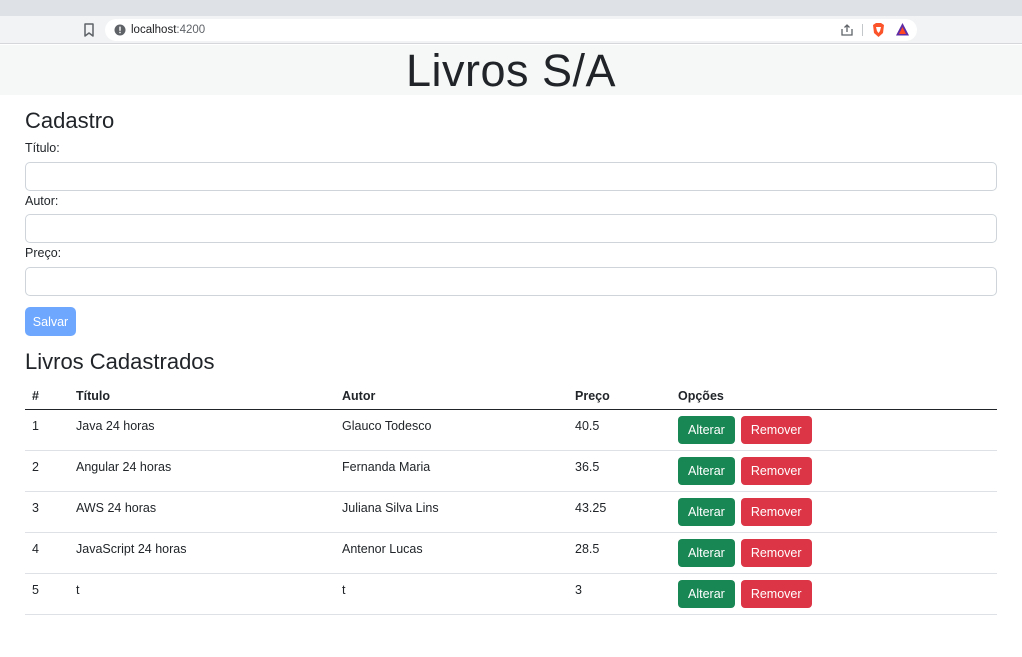  Describe the element at coordinates (42, 201) in the screenshot. I see `autor-label: Autor:` at that location.